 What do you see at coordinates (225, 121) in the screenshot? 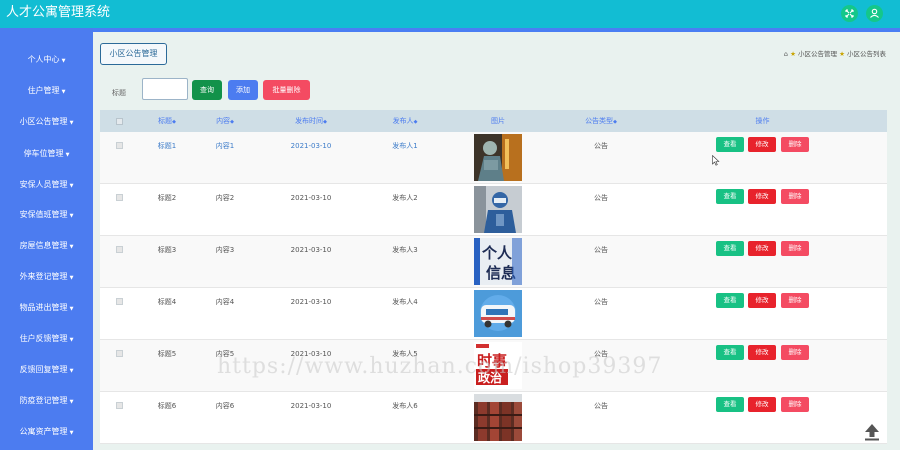
I see `column-header: 内容◆` at bounding box center [225, 121].